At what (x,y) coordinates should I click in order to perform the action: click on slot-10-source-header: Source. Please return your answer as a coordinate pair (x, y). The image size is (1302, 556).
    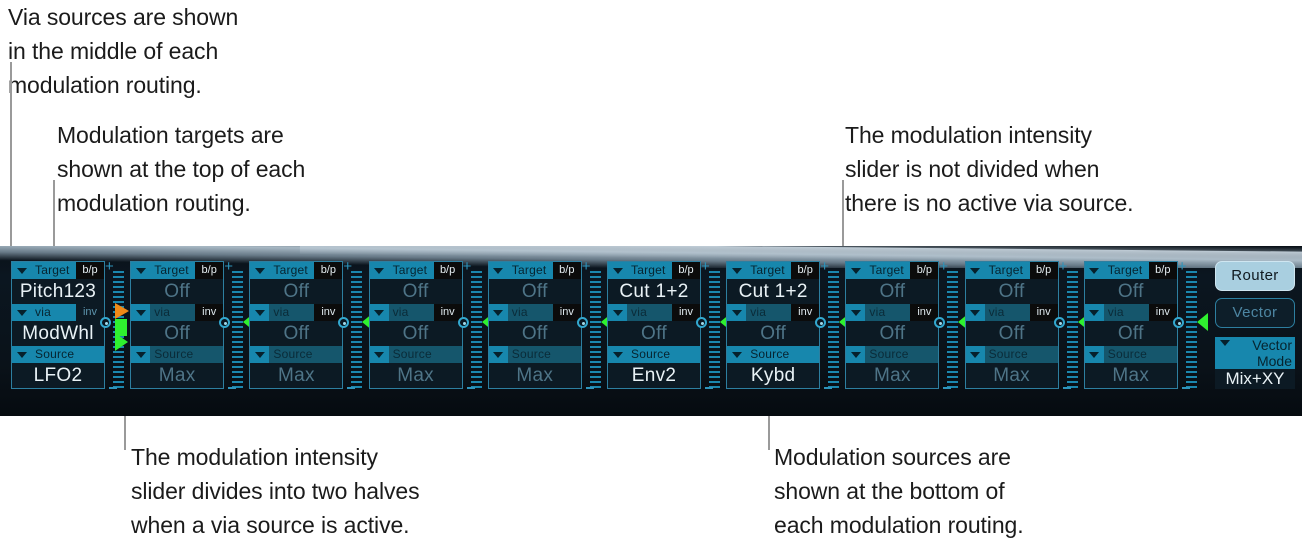
    Looking at the image, I should click on (1130, 354).